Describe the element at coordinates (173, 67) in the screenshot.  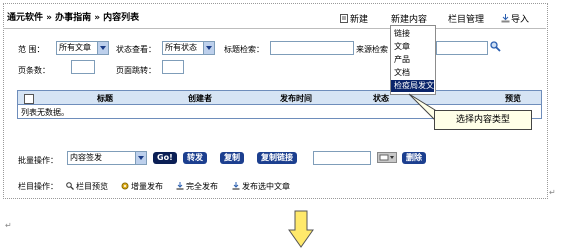
I see `page-jump-input` at that location.